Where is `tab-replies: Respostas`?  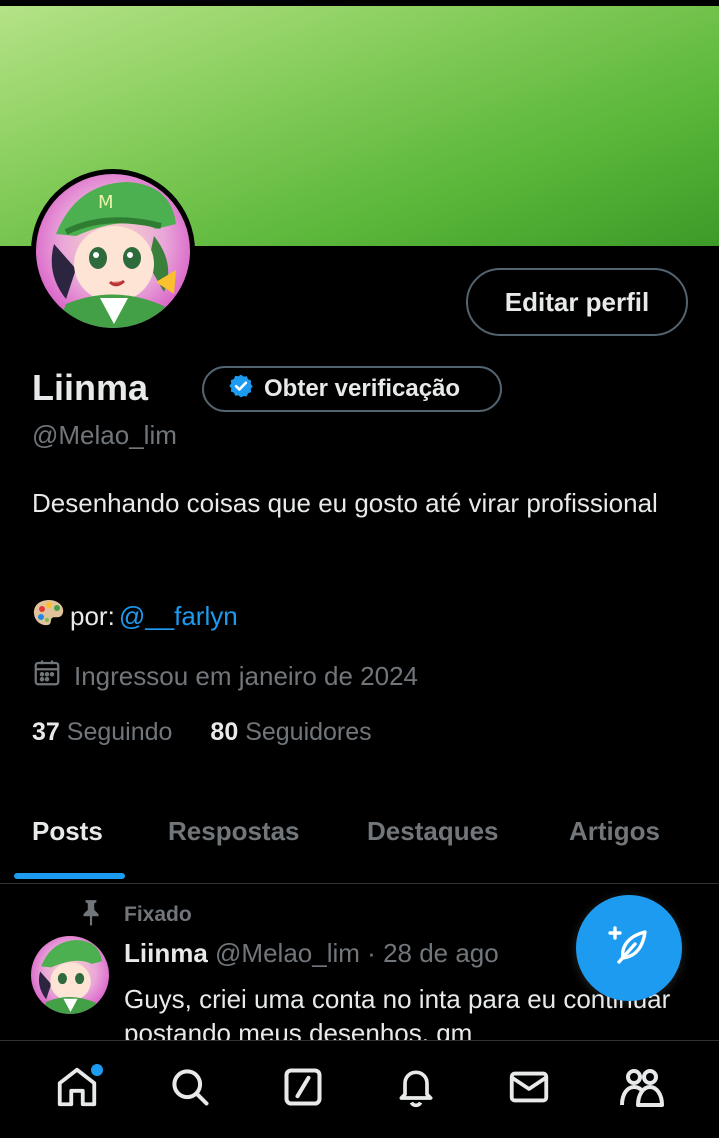
tab-replies: Respostas is located at coordinates (234, 831).